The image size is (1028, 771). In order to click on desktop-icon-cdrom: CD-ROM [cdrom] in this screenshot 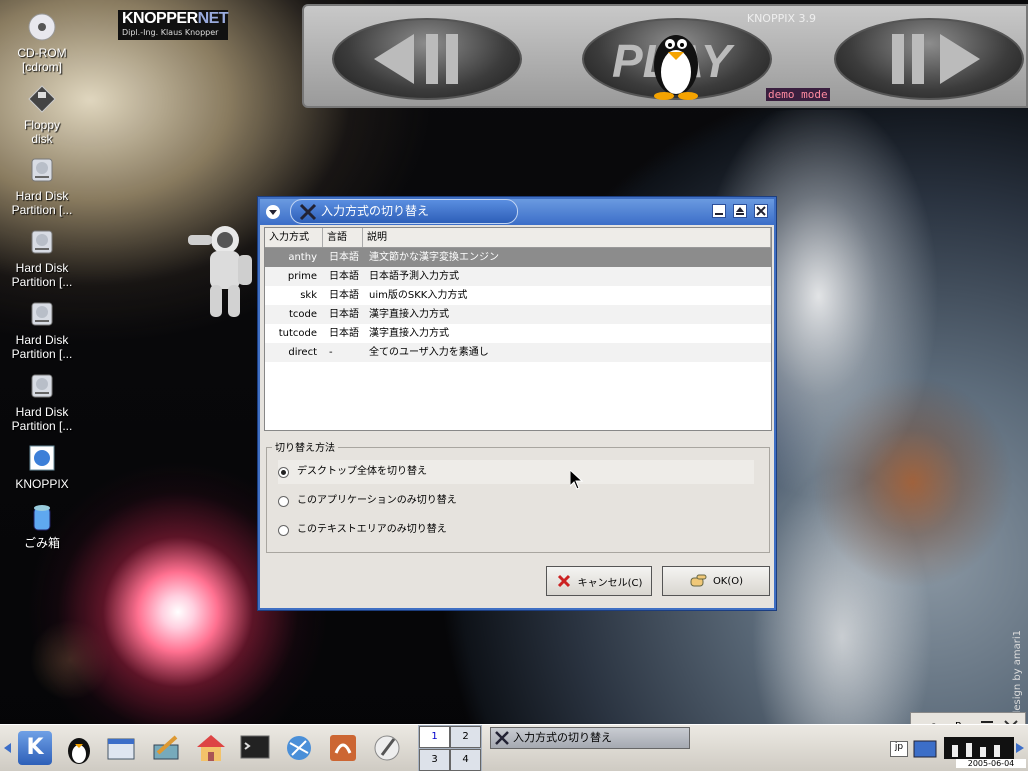, I will do `click(42, 43)`.